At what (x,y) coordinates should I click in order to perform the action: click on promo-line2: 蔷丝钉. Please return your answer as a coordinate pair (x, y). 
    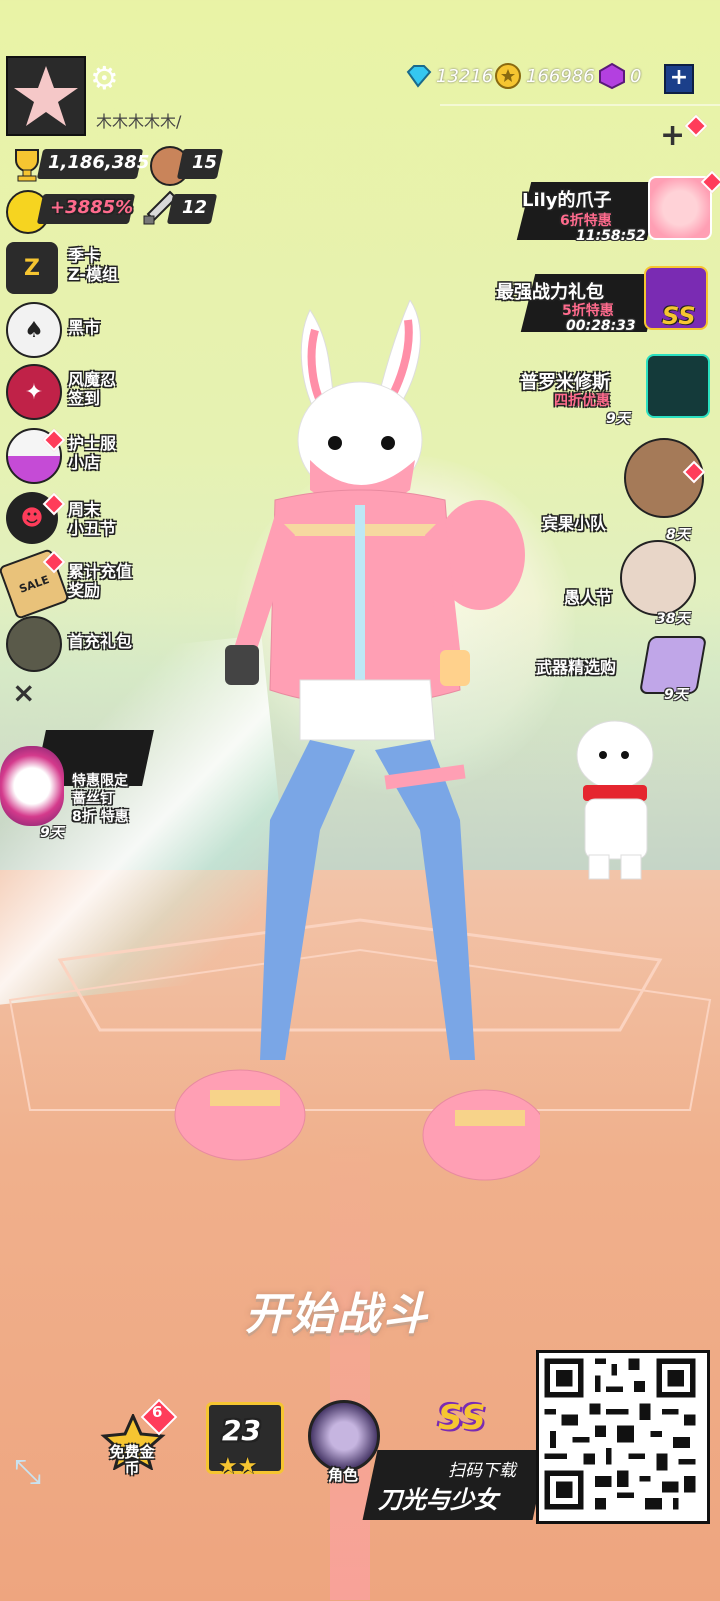
    Looking at the image, I should click on (93, 799).